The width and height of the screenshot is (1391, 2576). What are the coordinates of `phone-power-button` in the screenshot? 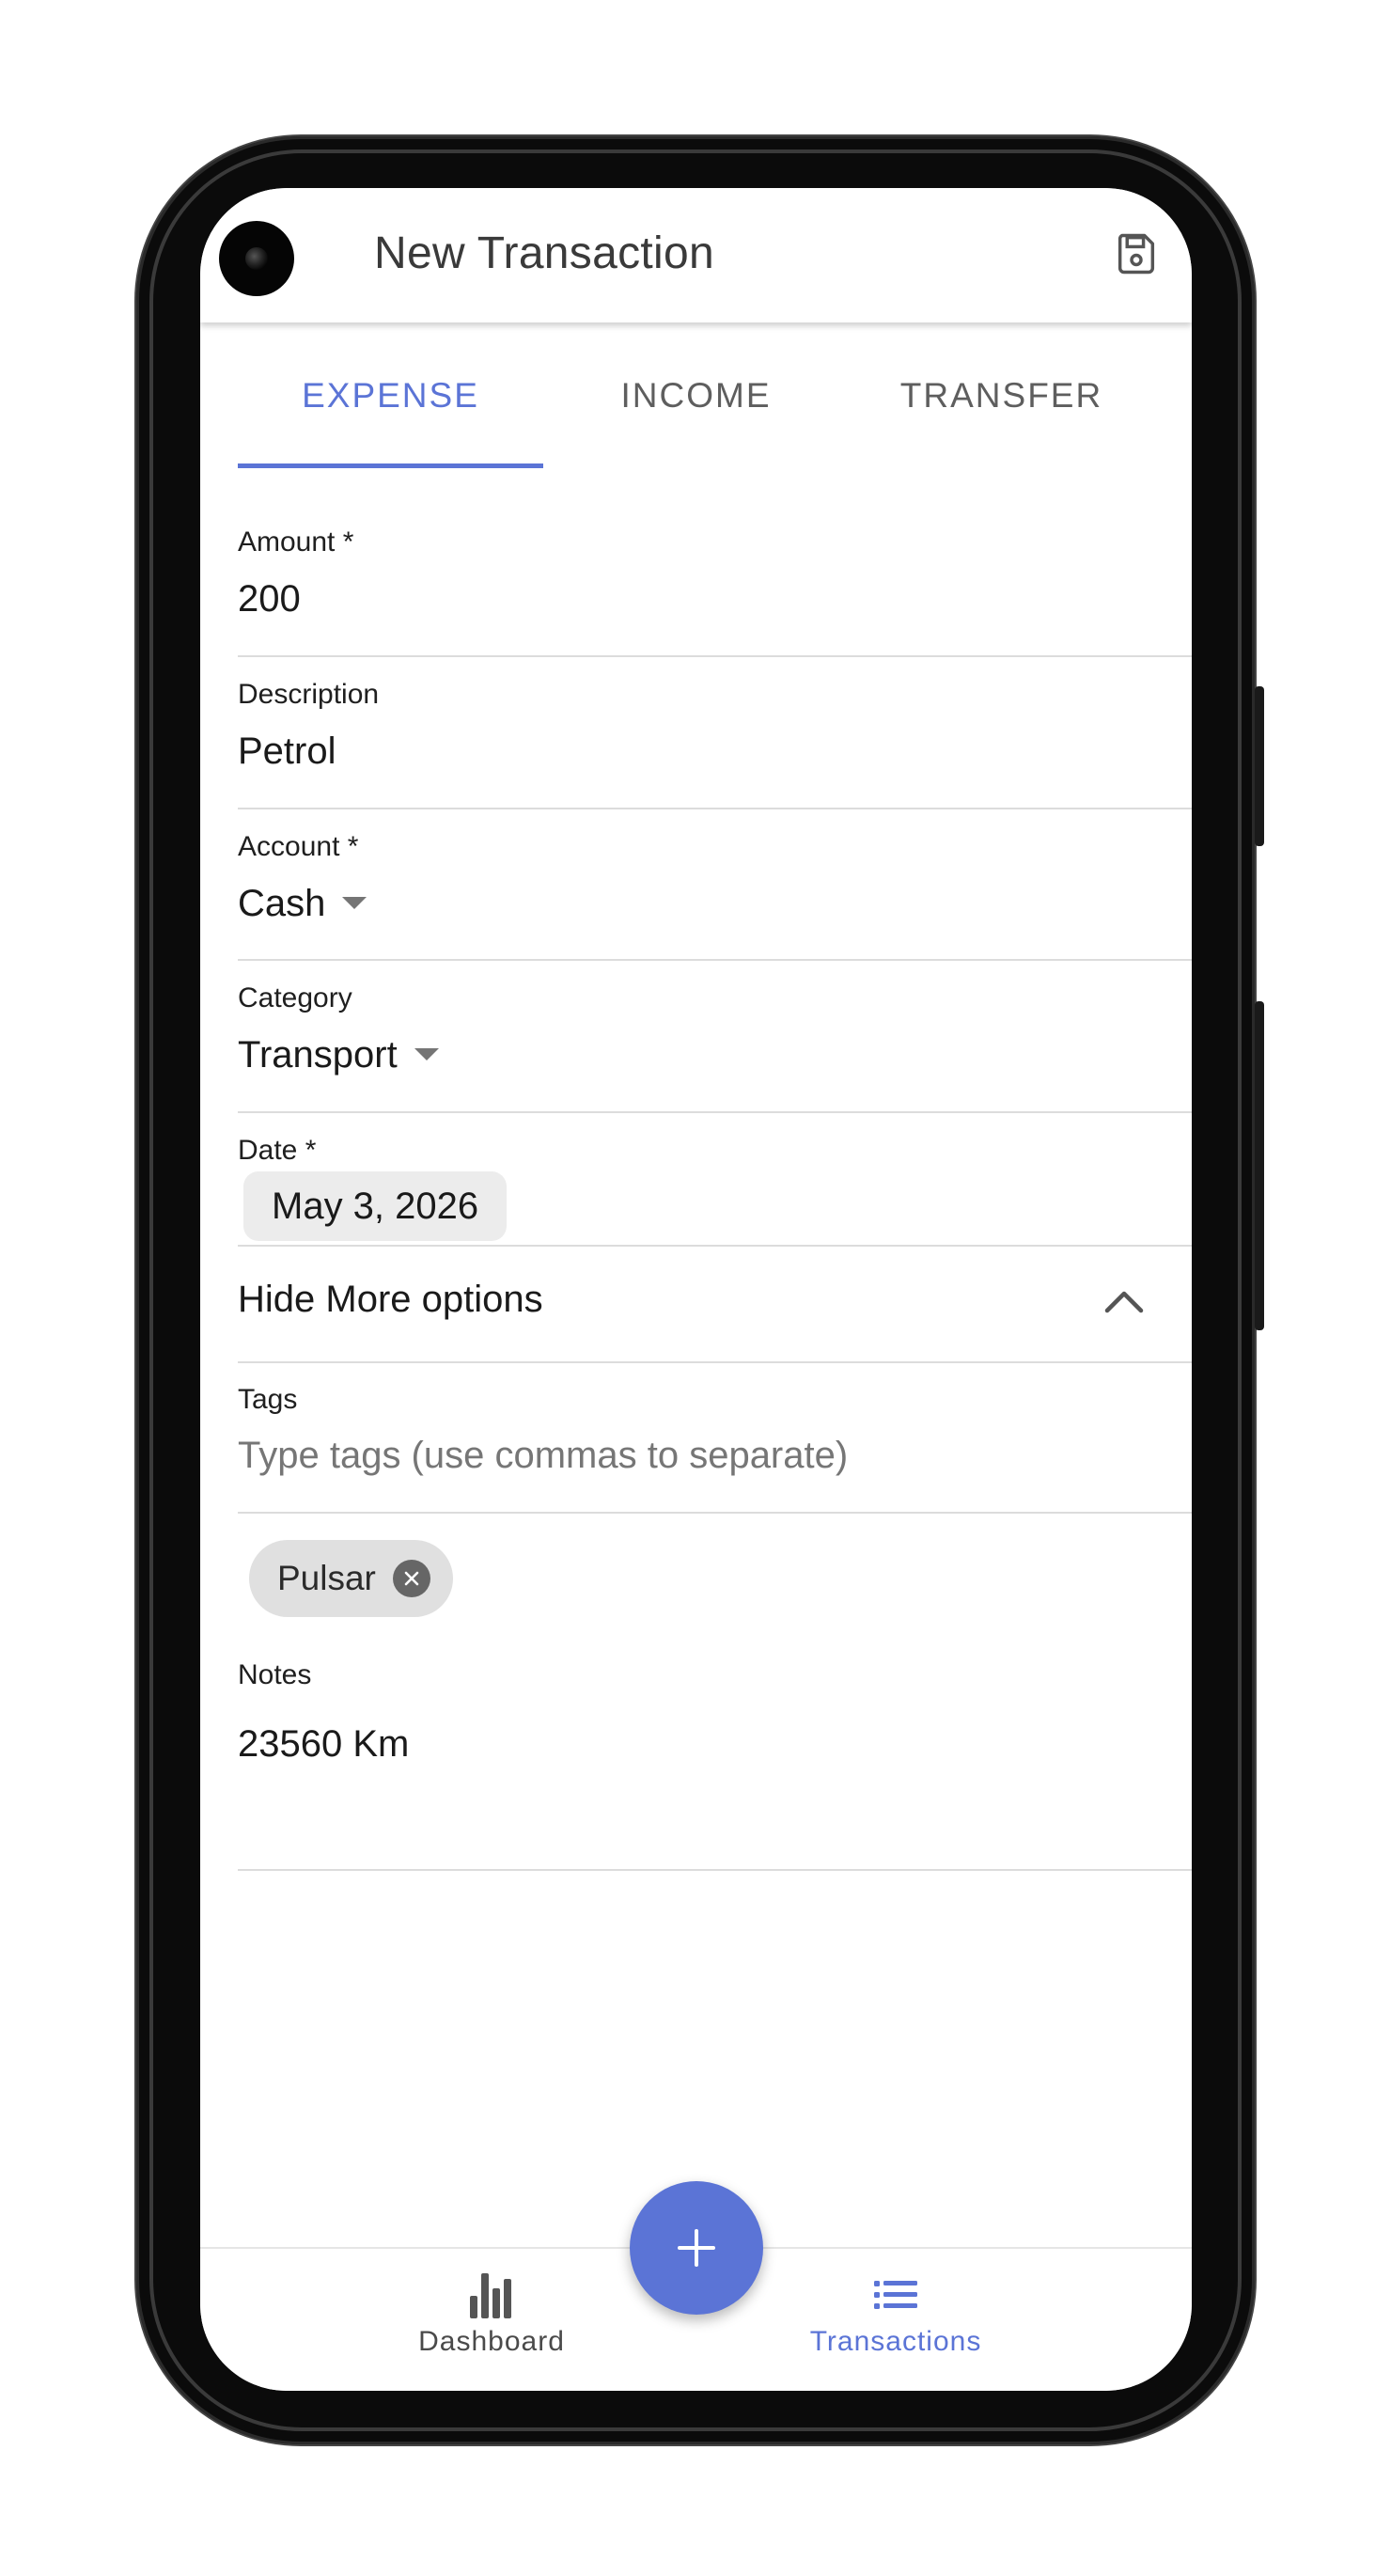 It's located at (1260, 1165).